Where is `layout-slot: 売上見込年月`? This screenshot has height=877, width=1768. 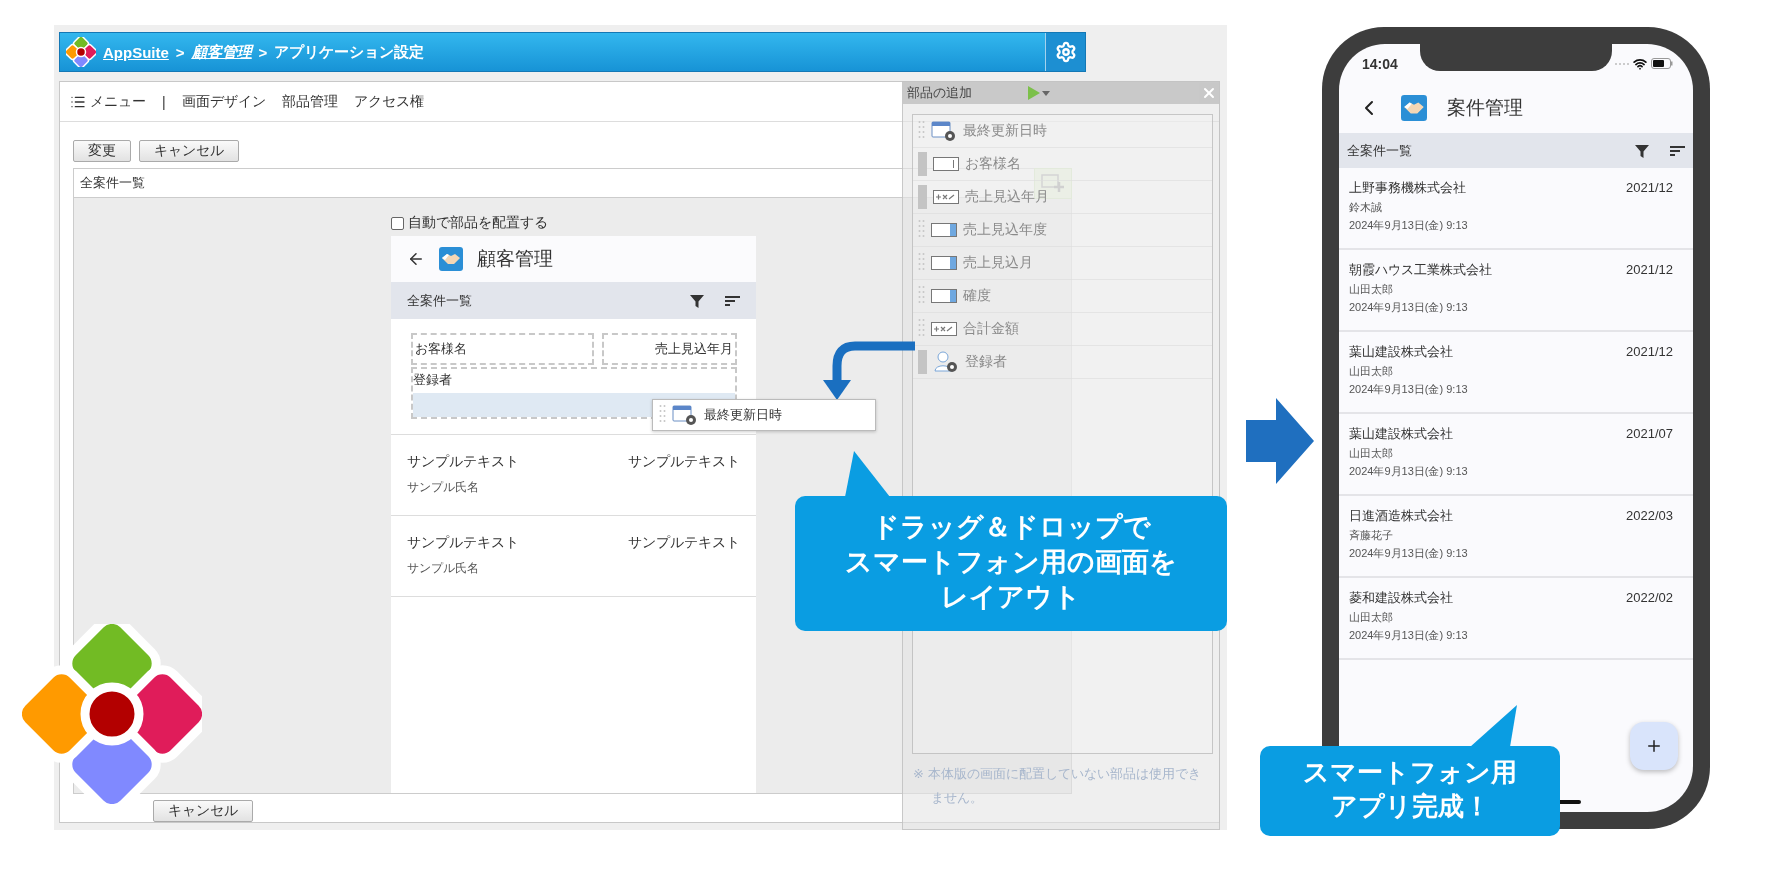
layout-slot: 売上見込年月 is located at coordinates (669, 349).